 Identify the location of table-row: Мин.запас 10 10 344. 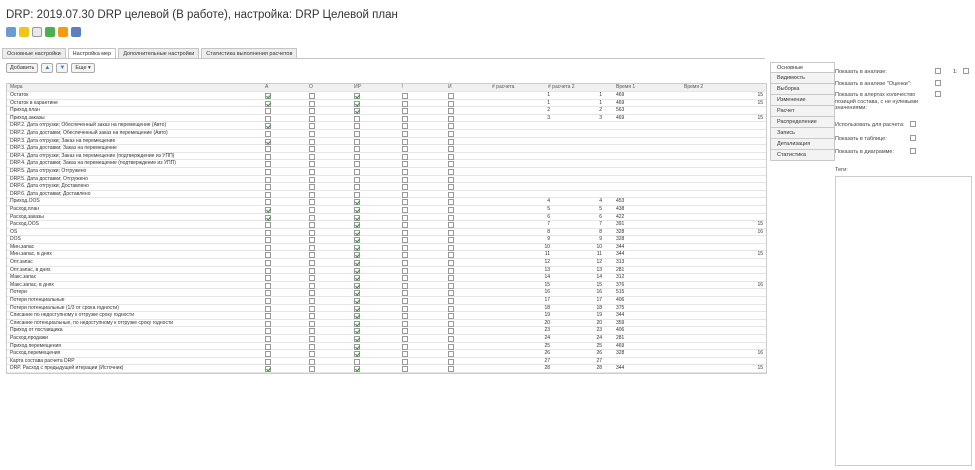
(386, 248).